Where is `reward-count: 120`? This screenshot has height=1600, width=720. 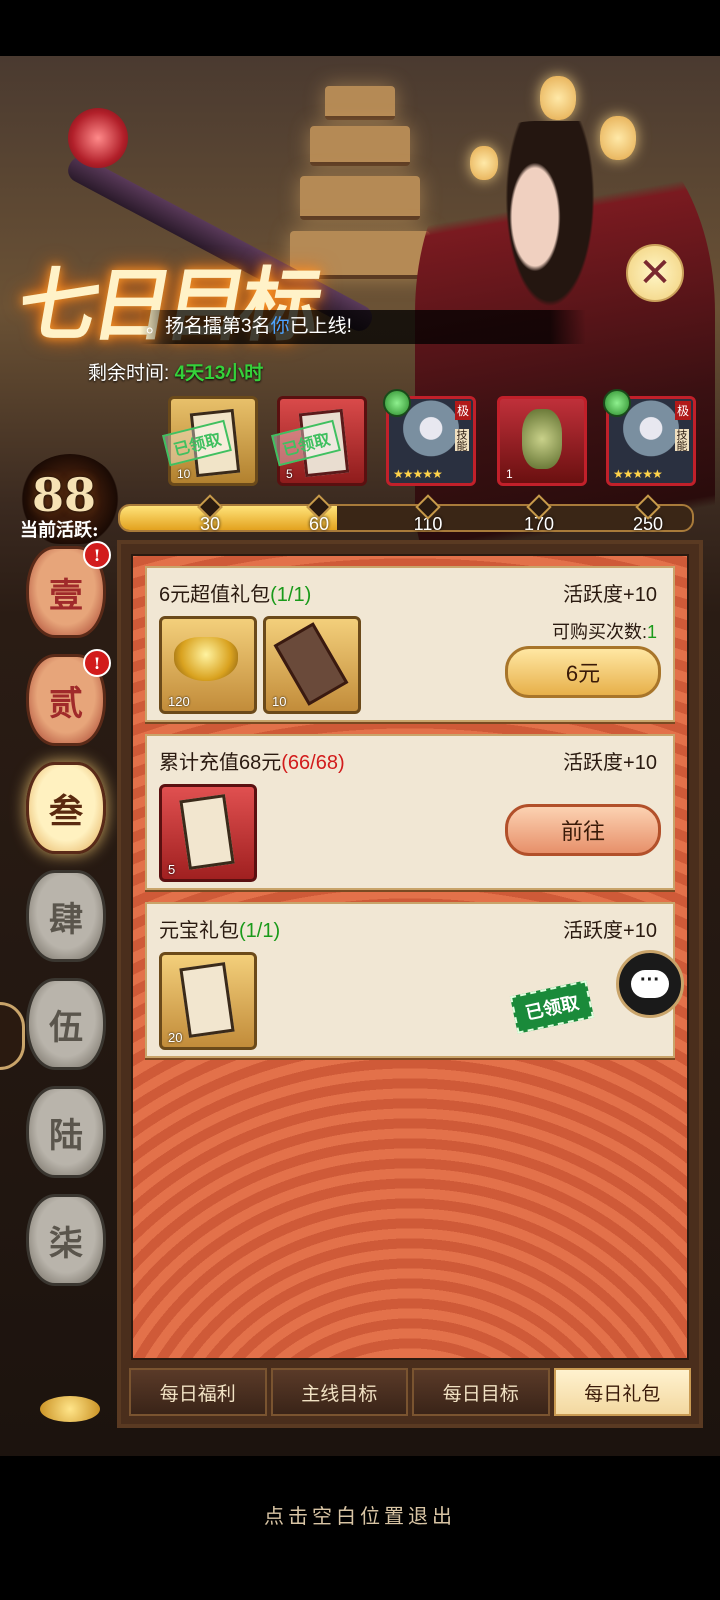
reward-count: 120 is located at coordinates (179, 701).